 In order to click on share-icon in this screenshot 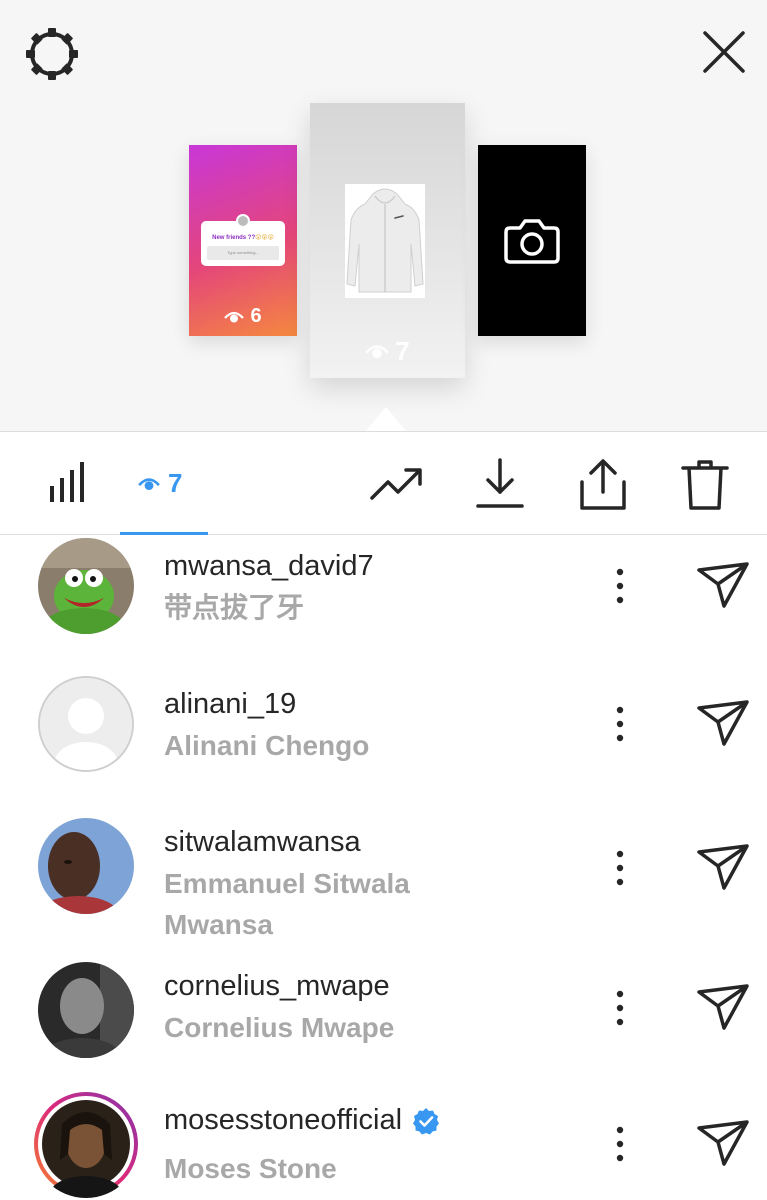, I will do `click(603, 484)`.